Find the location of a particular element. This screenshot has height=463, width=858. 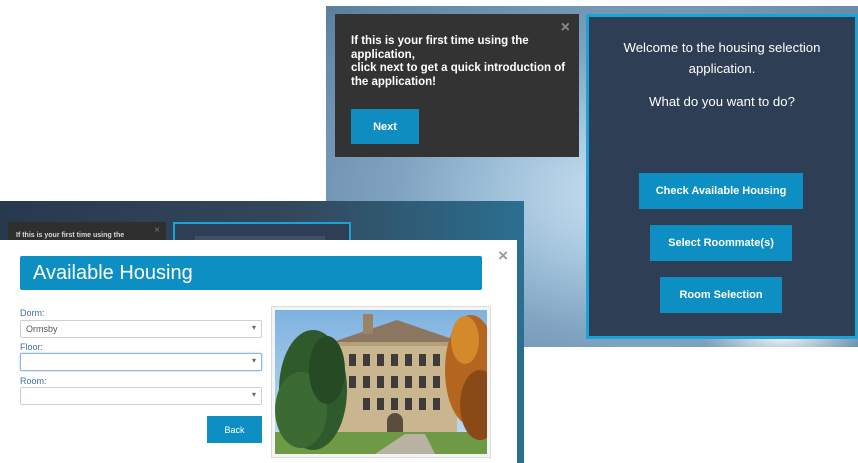

dorm-building-image is located at coordinates (381, 382).